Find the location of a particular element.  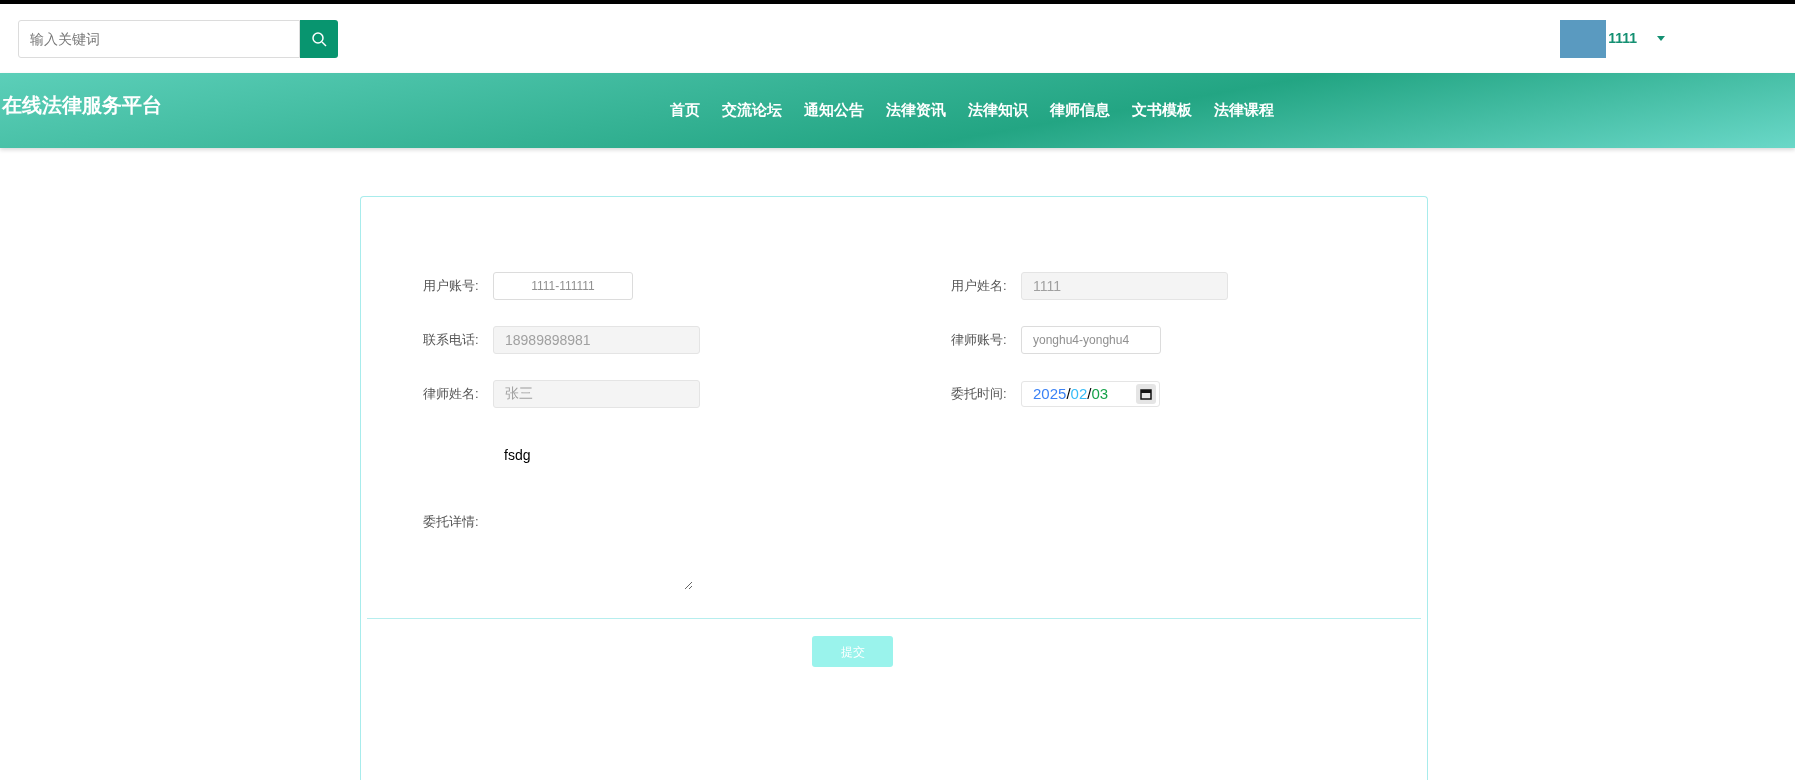

avatar-image is located at coordinates (1583, 38).